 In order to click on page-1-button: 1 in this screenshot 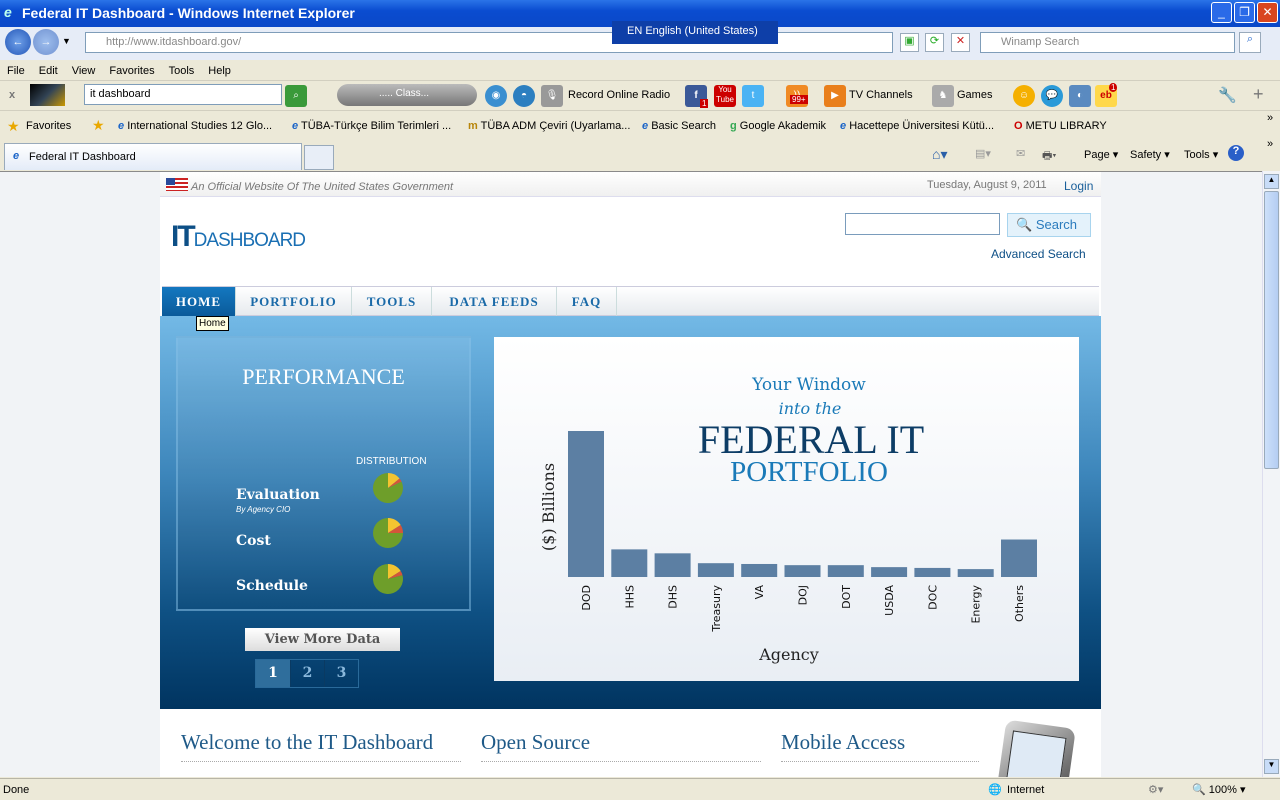, I will do `click(273, 673)`.